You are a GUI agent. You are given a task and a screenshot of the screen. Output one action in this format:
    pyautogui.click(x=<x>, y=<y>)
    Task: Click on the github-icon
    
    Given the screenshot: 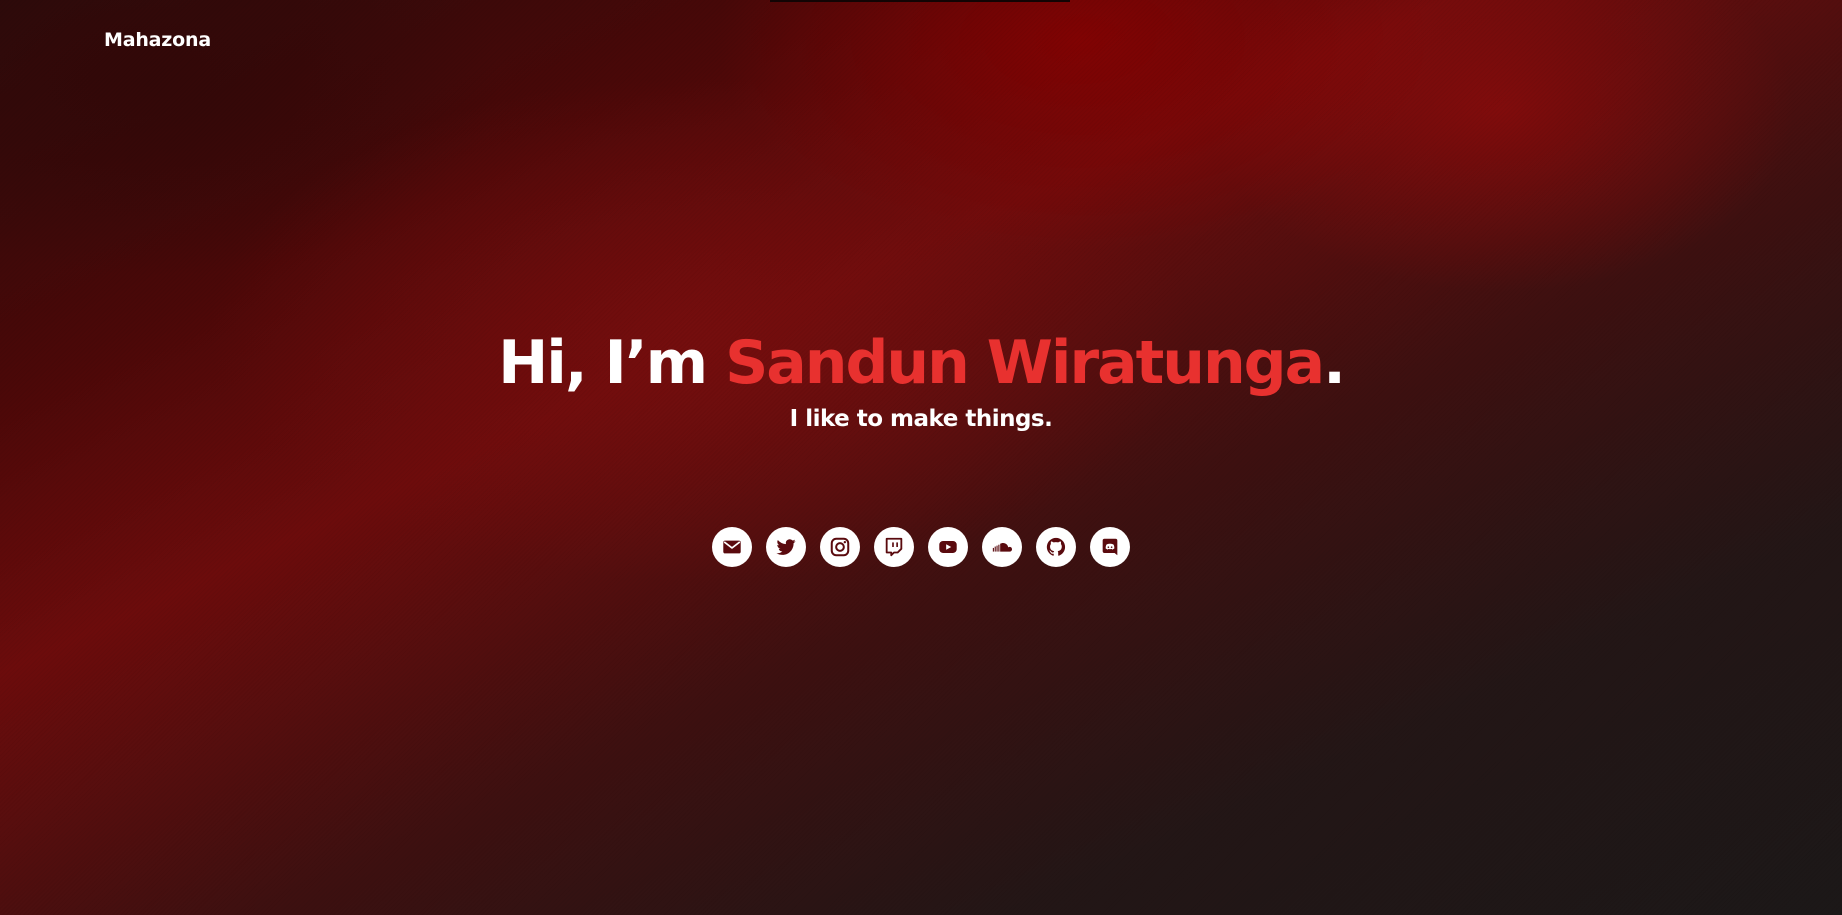 What is the action you would take?
    pyautogui.click(x=1056, y=547)
    